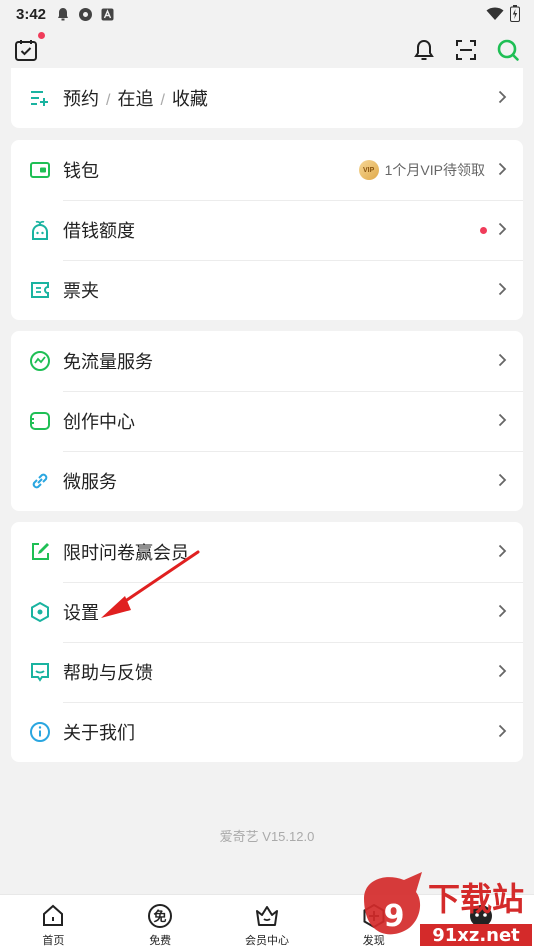  Describe the element at coordinates (40, 672) in the screenshot. I see `feedback-icon` at that location.